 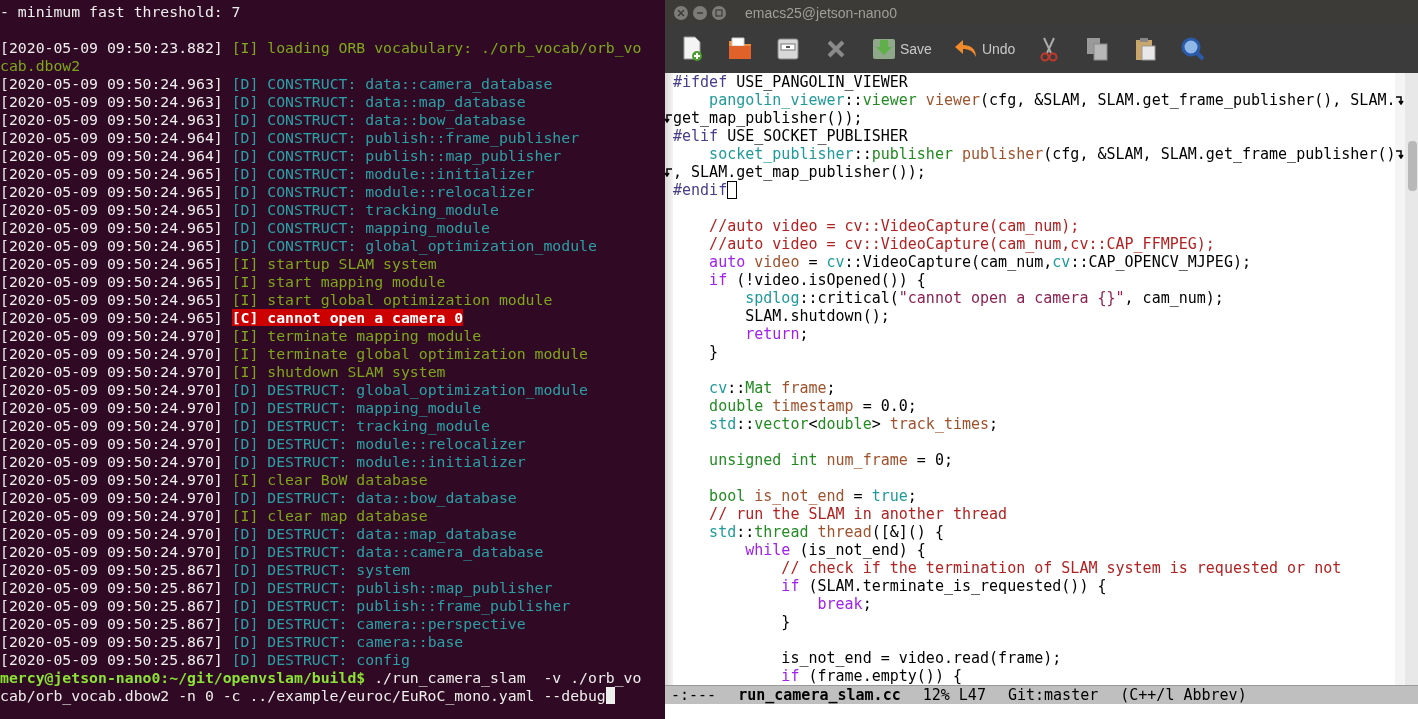 I want to click on log-message: [D] DESTRUCT: data::map_database, so click(x=374, y=533).